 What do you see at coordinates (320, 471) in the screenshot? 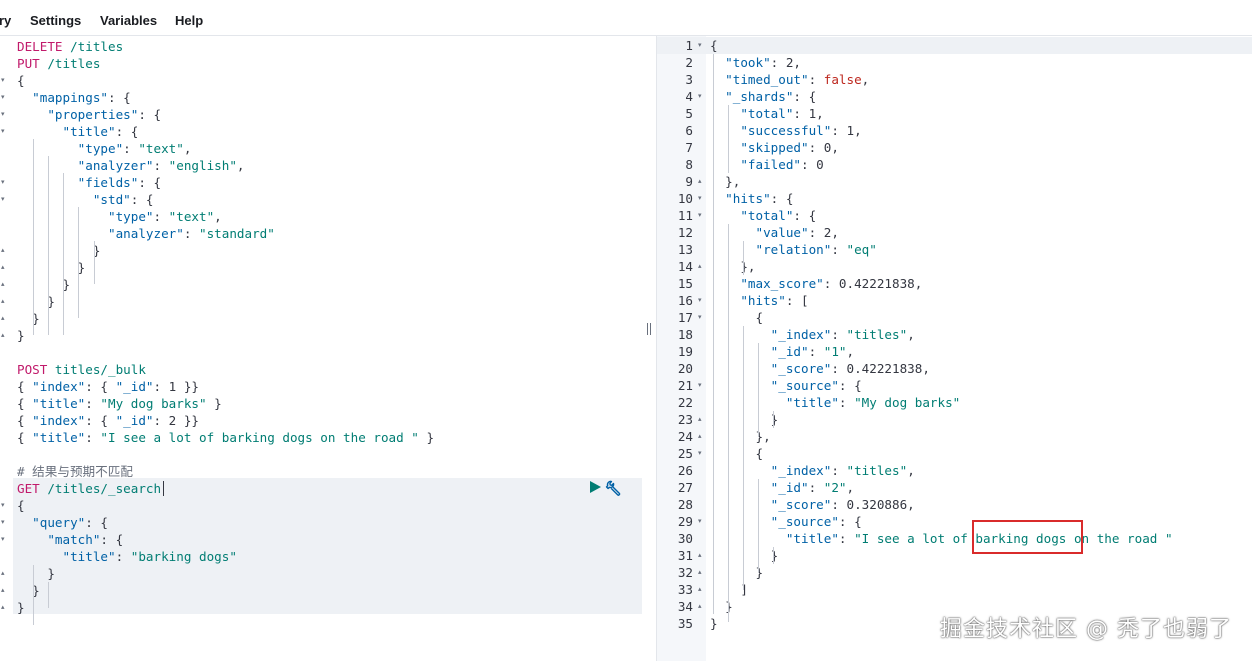
I see `code-line: # 结果与预期不匹配` at bounding box center [320, 471].